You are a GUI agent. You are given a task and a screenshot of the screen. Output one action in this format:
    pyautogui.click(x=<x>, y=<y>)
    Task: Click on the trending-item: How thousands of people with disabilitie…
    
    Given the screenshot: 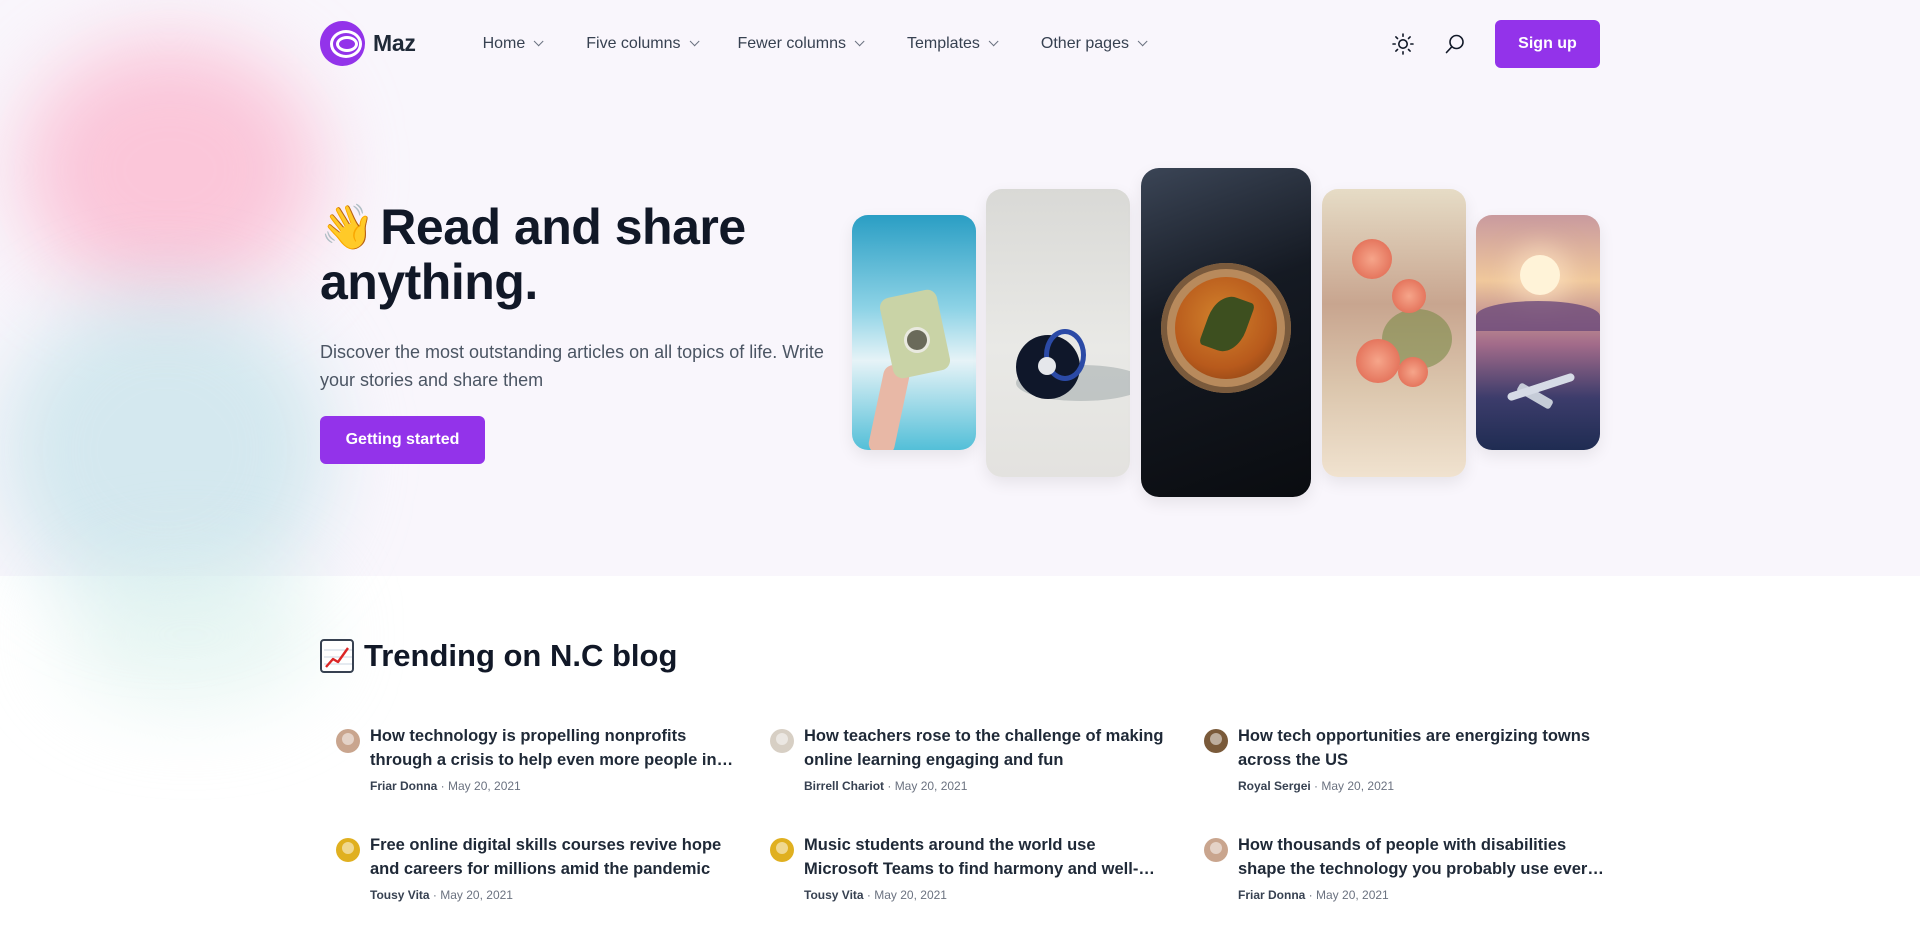 What is the action you would take?
    pyautogui.click(x=1405, y=867)
    